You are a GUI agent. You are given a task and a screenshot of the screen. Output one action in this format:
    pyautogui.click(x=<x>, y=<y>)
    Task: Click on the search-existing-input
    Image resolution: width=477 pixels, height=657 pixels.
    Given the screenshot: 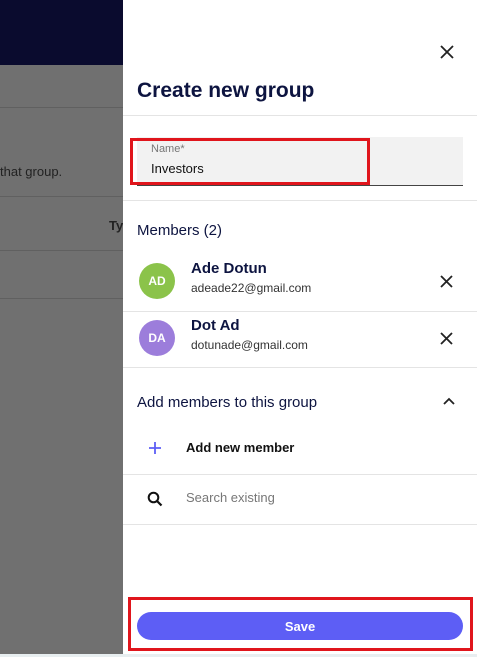 What is the action you would take?
    pyautogui.click(x=311, y=497)
    